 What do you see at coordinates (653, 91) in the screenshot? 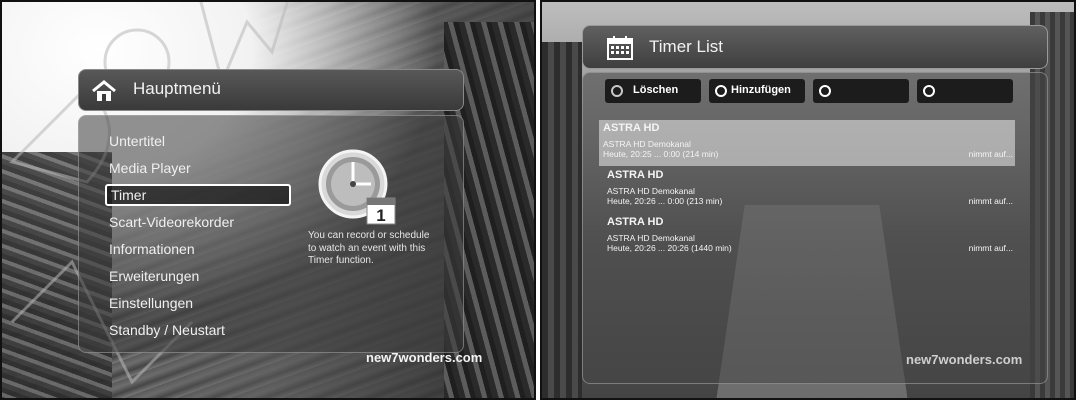
I see `delete-button: Löschen` at bounding box center [653, 91].